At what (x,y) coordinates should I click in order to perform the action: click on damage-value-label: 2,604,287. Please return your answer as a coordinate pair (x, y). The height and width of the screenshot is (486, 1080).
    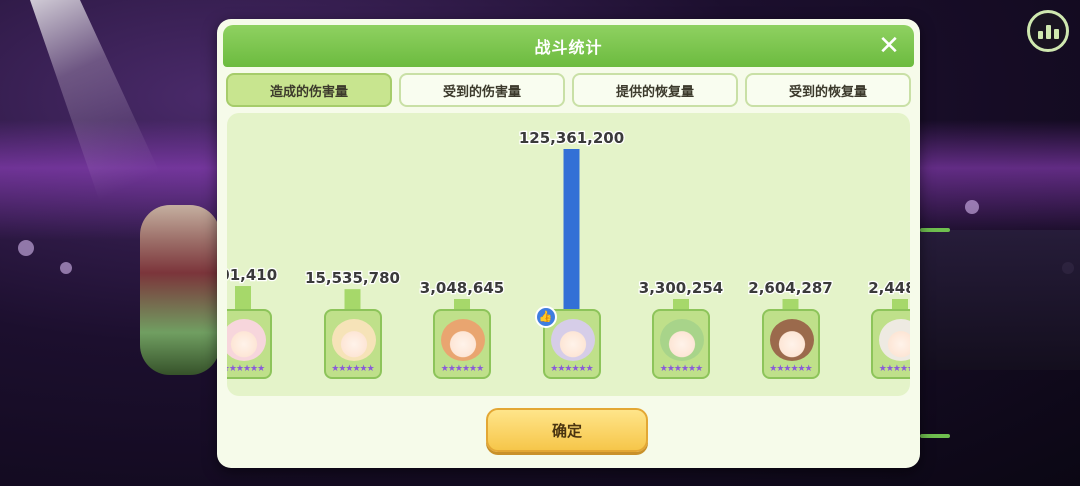
    Looking at the image, I should click on (790, 288).